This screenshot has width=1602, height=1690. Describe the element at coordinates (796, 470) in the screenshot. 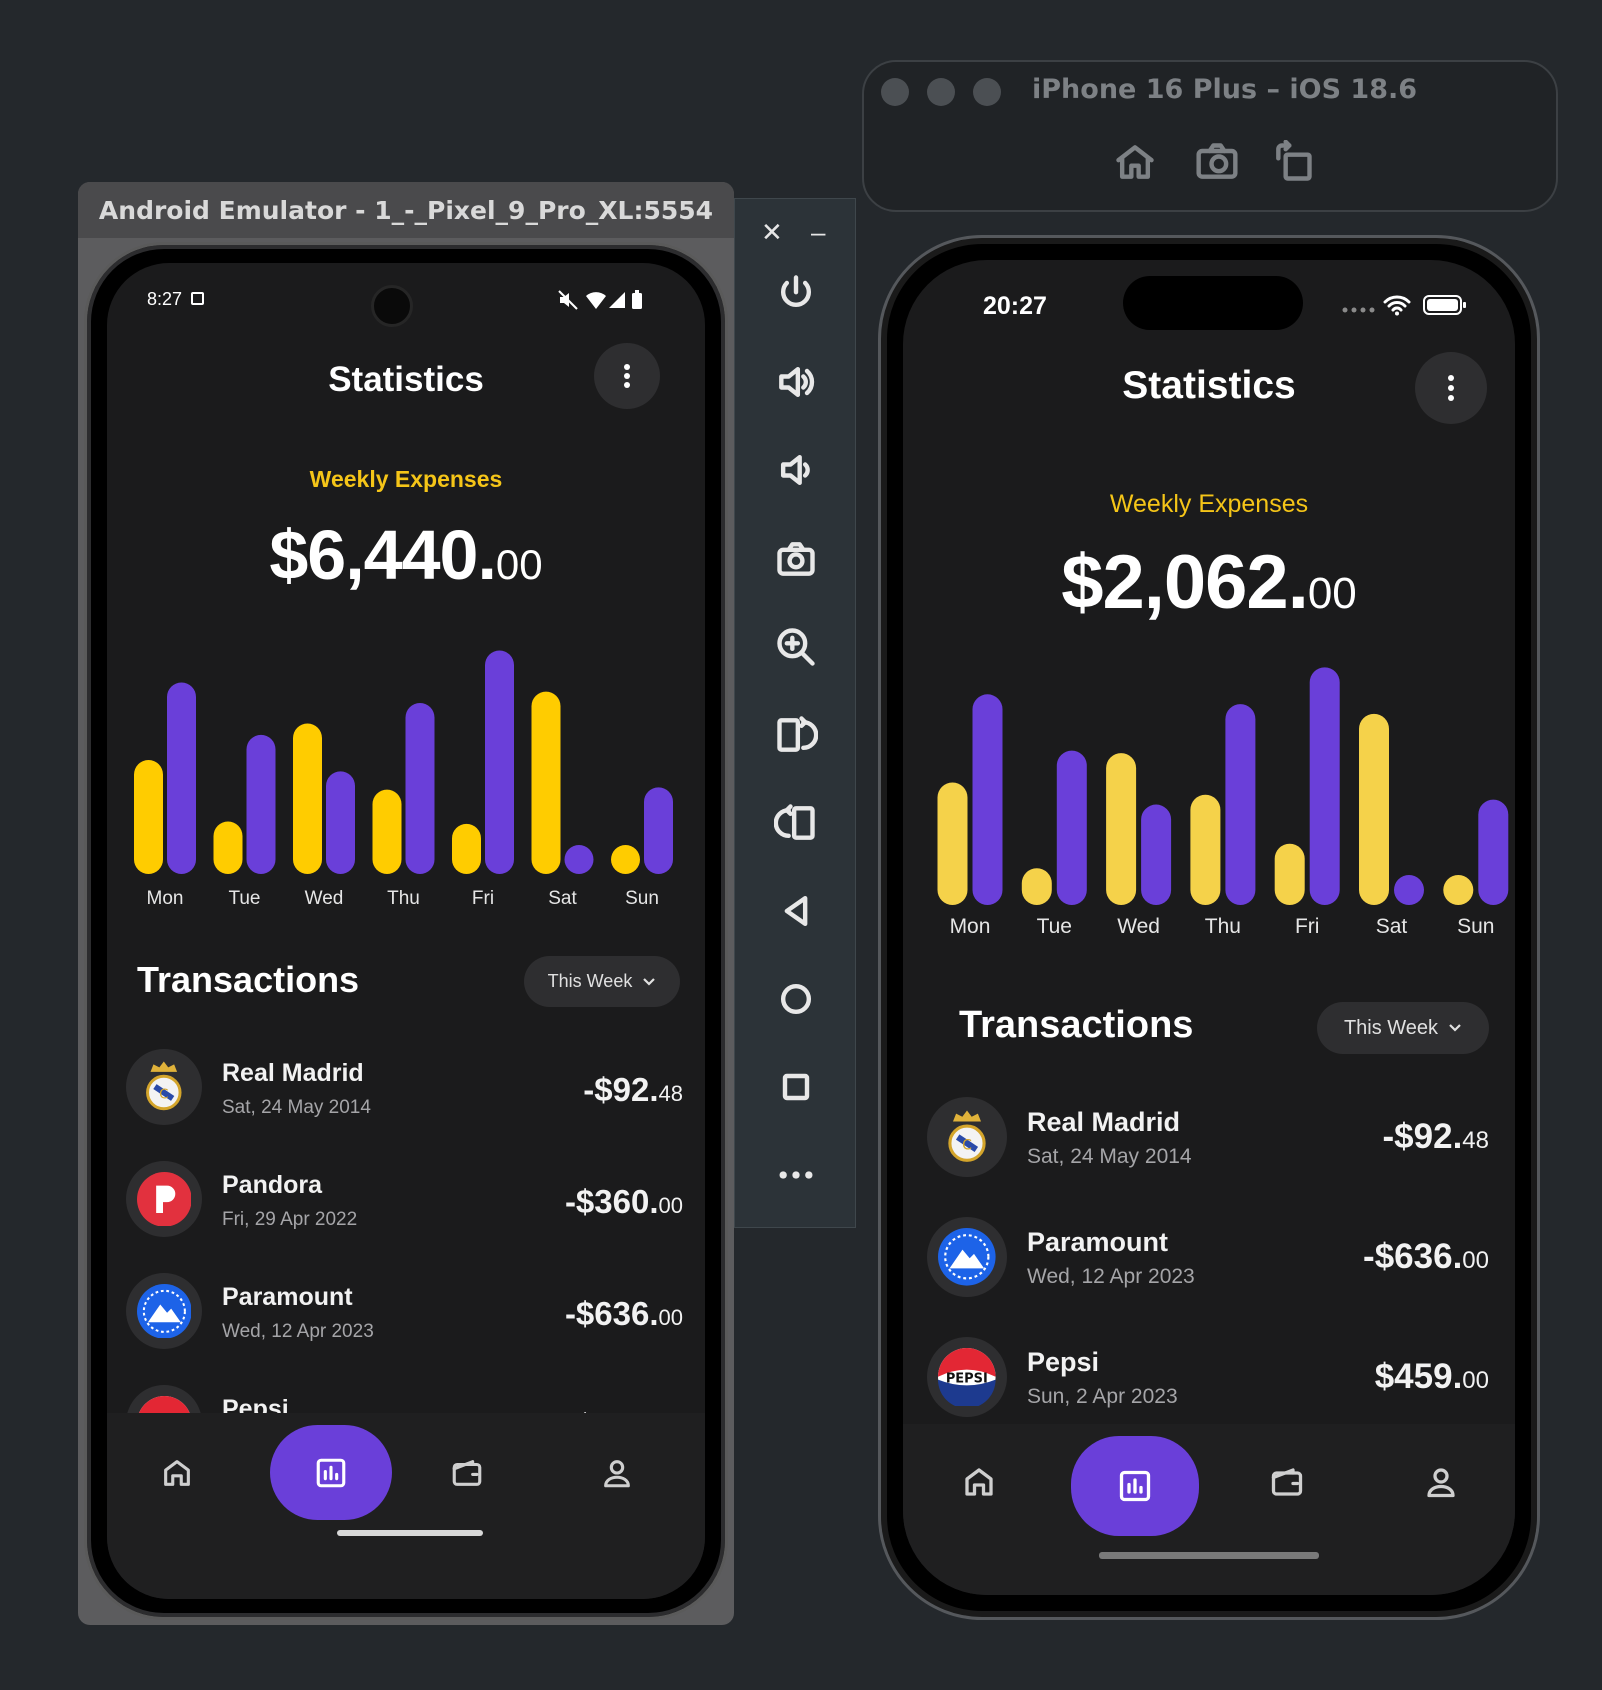

I see `volume-down-button` at that location.